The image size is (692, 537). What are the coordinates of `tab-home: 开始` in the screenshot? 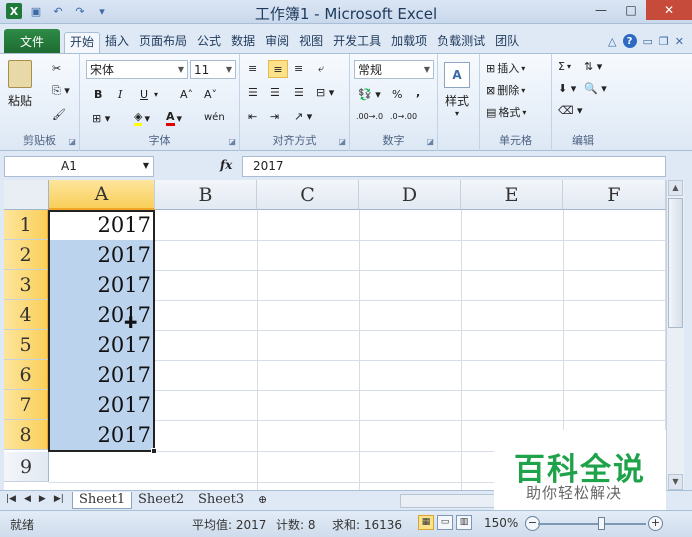 It's located at (82, 42).